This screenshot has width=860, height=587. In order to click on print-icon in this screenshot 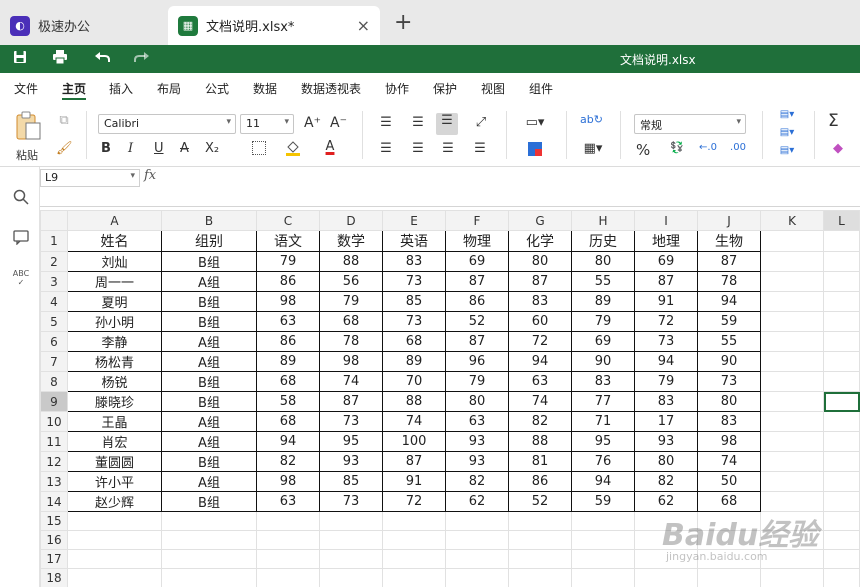, I will do `click(60, 59)`.